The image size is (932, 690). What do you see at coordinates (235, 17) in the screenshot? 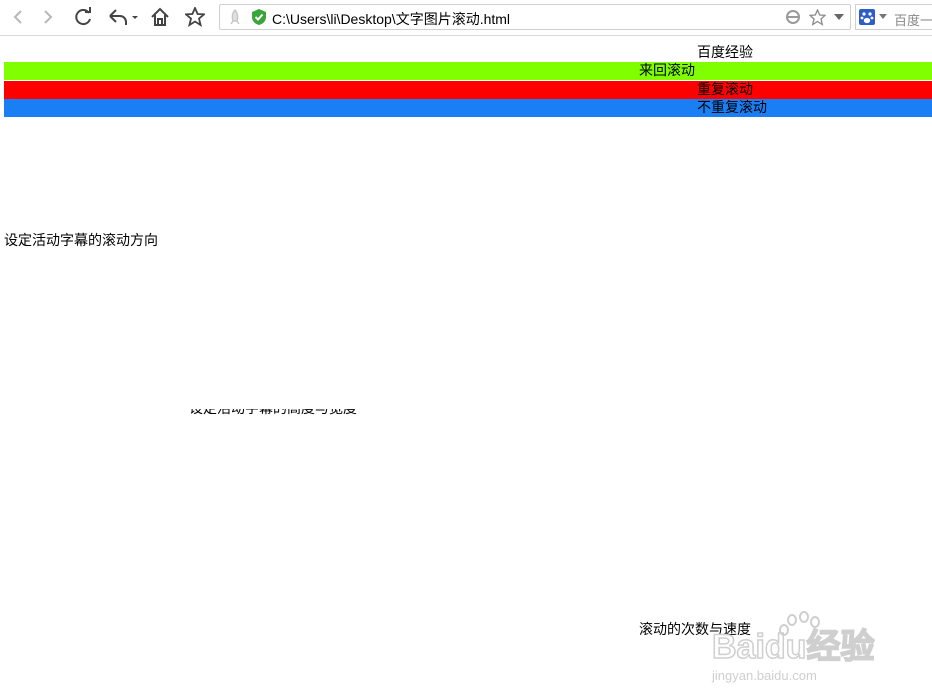
I see `rocket-icon` at bounding box center [235, 17].